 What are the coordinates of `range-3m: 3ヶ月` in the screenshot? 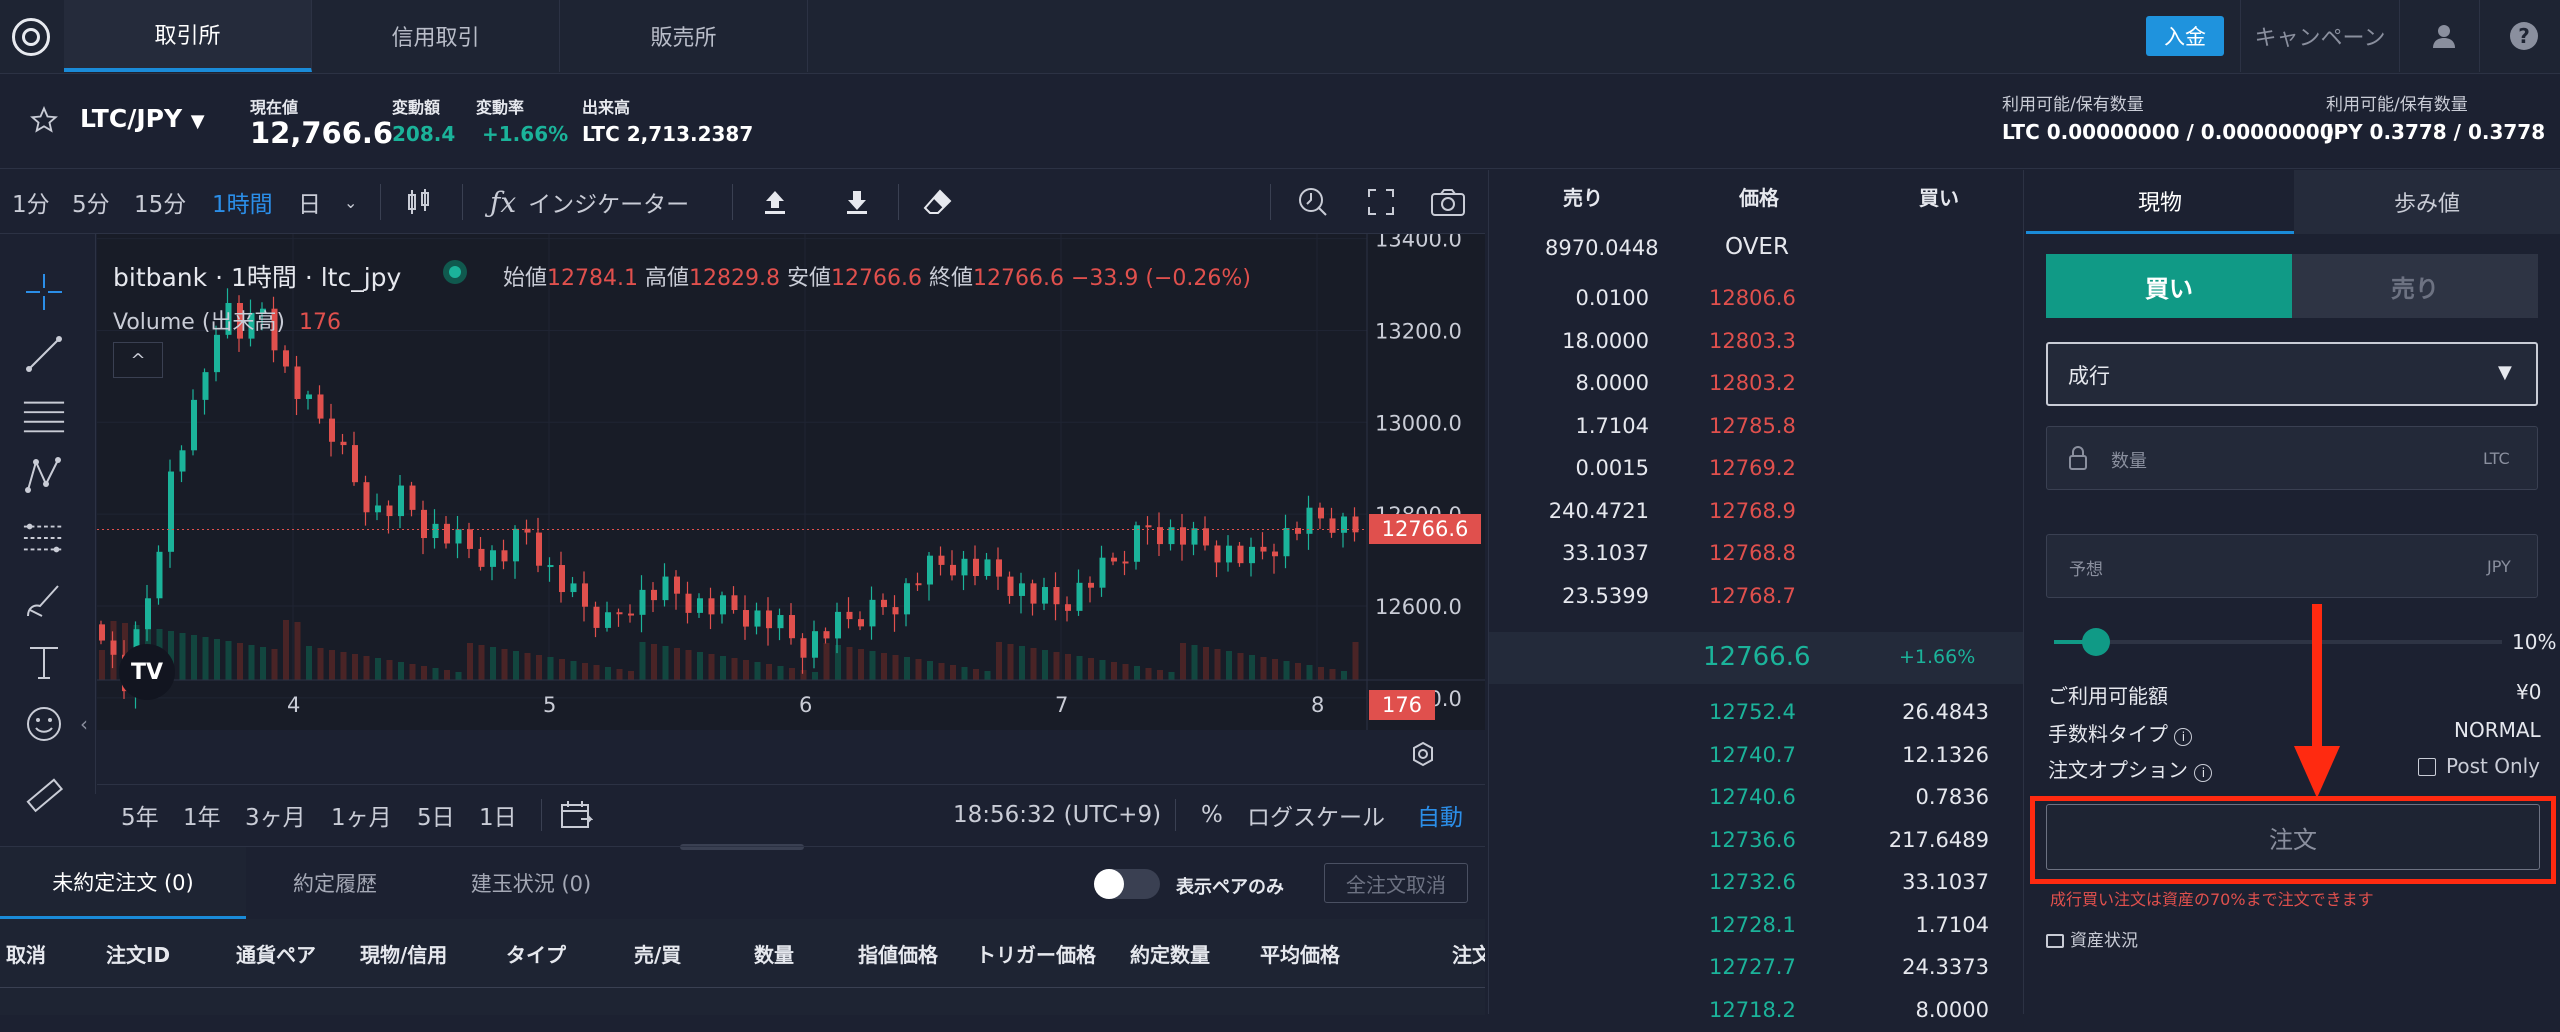 It's located at (275, 815).